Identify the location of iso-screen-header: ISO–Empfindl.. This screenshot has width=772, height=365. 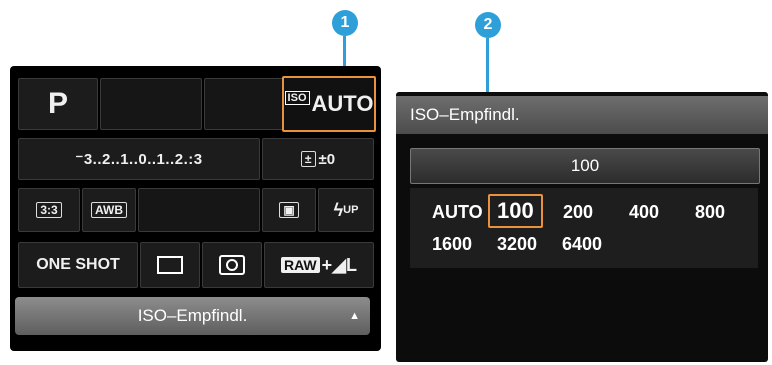
(582, 115).